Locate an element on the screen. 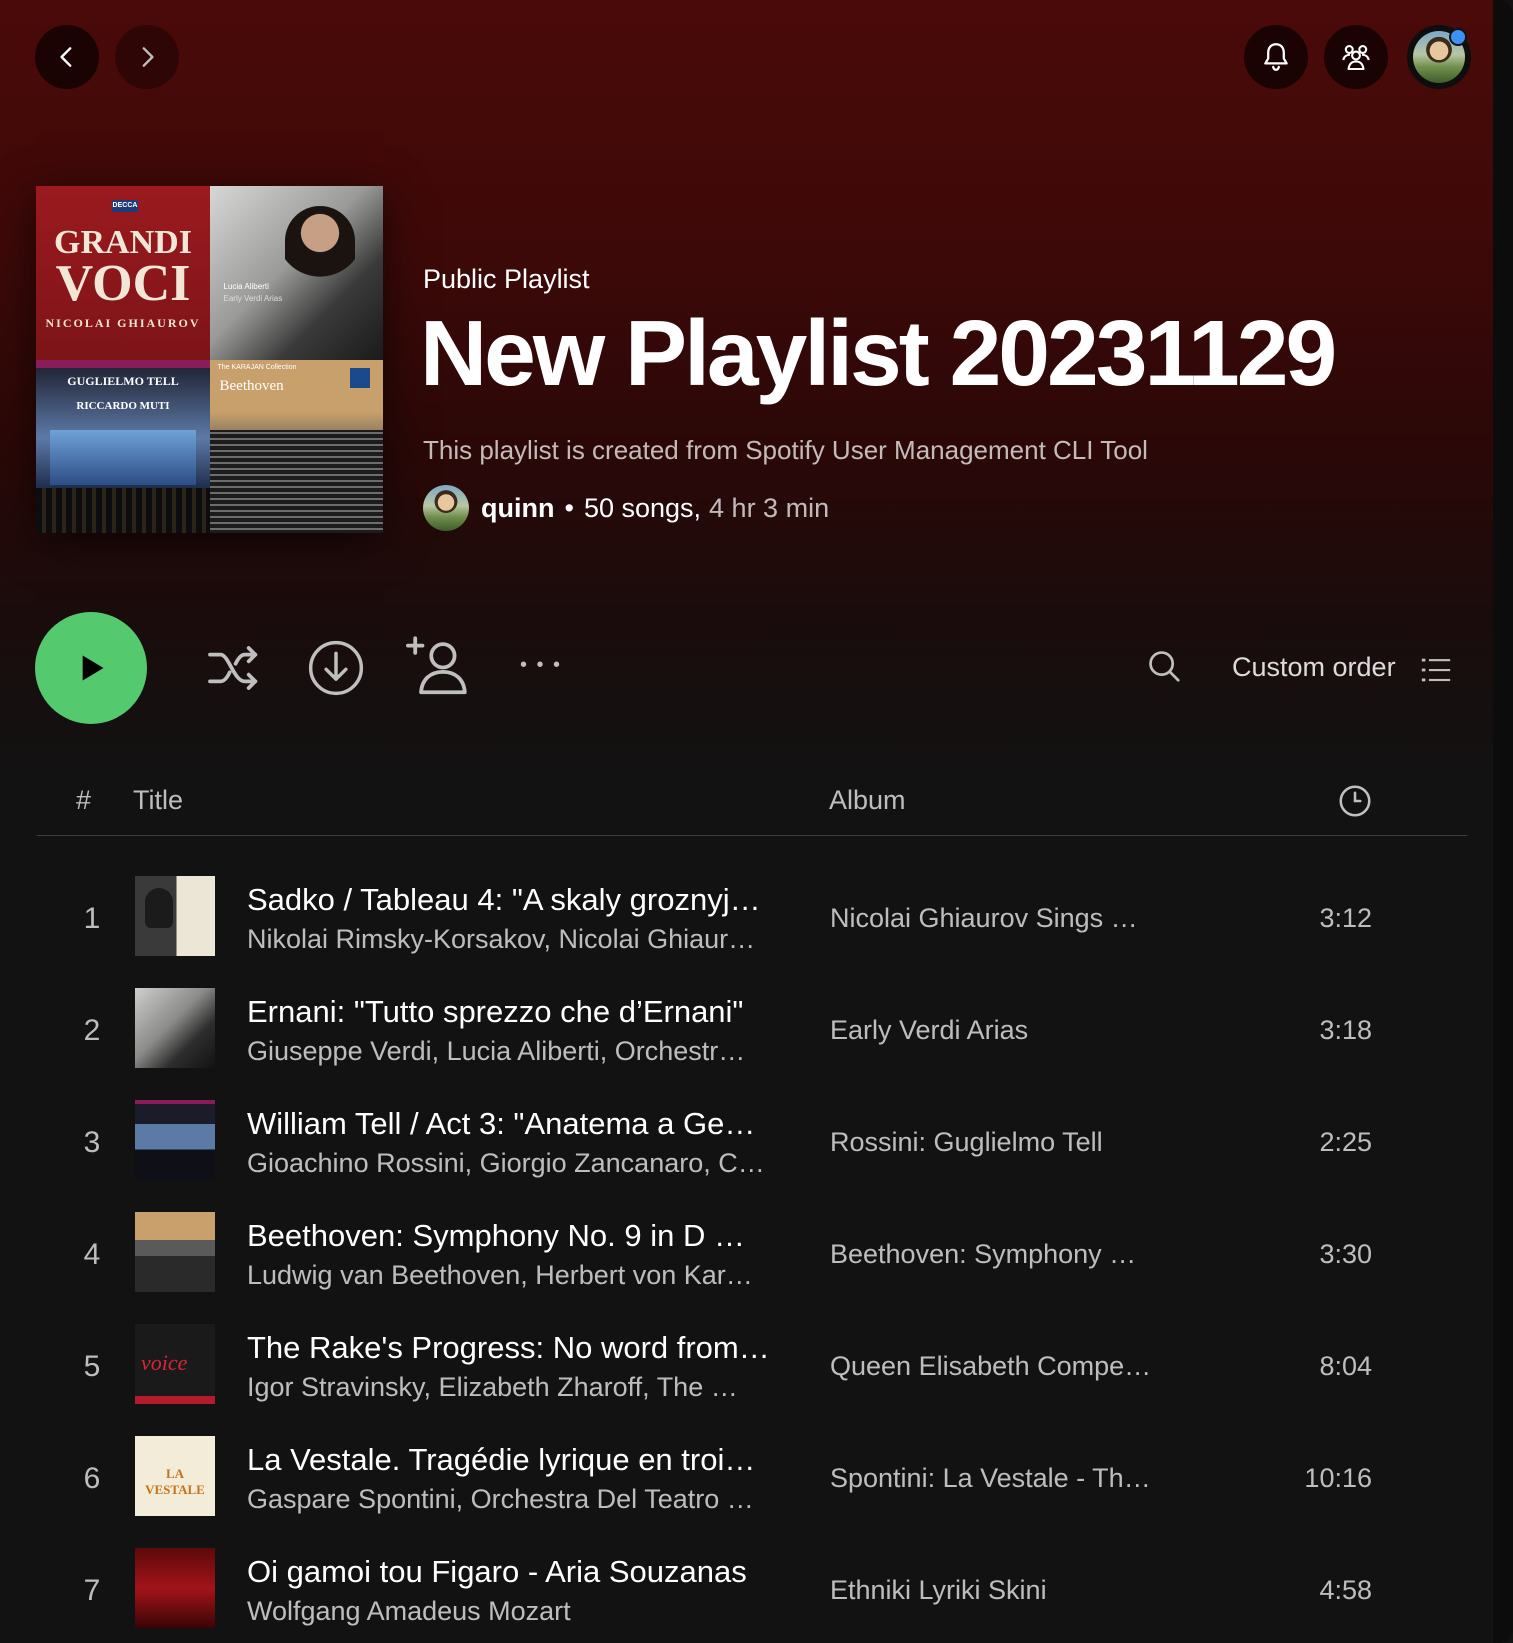 The image size is (1513, 1643). add-user-icon is located at coordinates (436, 665).